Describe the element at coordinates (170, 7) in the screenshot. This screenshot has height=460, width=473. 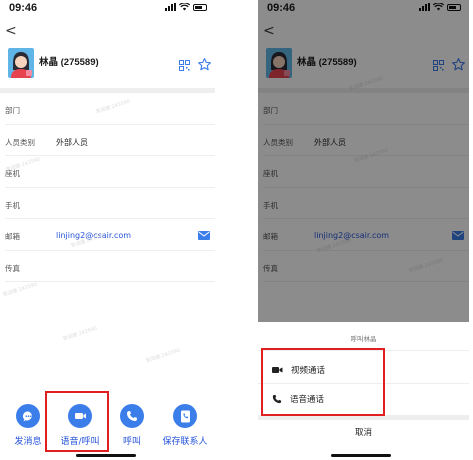
I see `signal-icon` at that location.